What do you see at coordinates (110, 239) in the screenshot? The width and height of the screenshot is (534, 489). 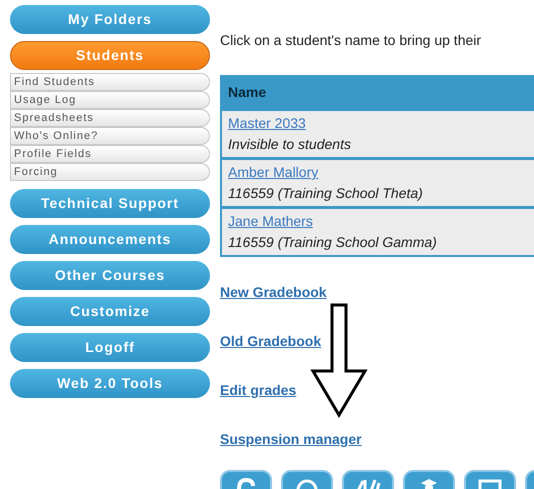 I see `nav-button: Announcements` at bounding box center [110, 239].